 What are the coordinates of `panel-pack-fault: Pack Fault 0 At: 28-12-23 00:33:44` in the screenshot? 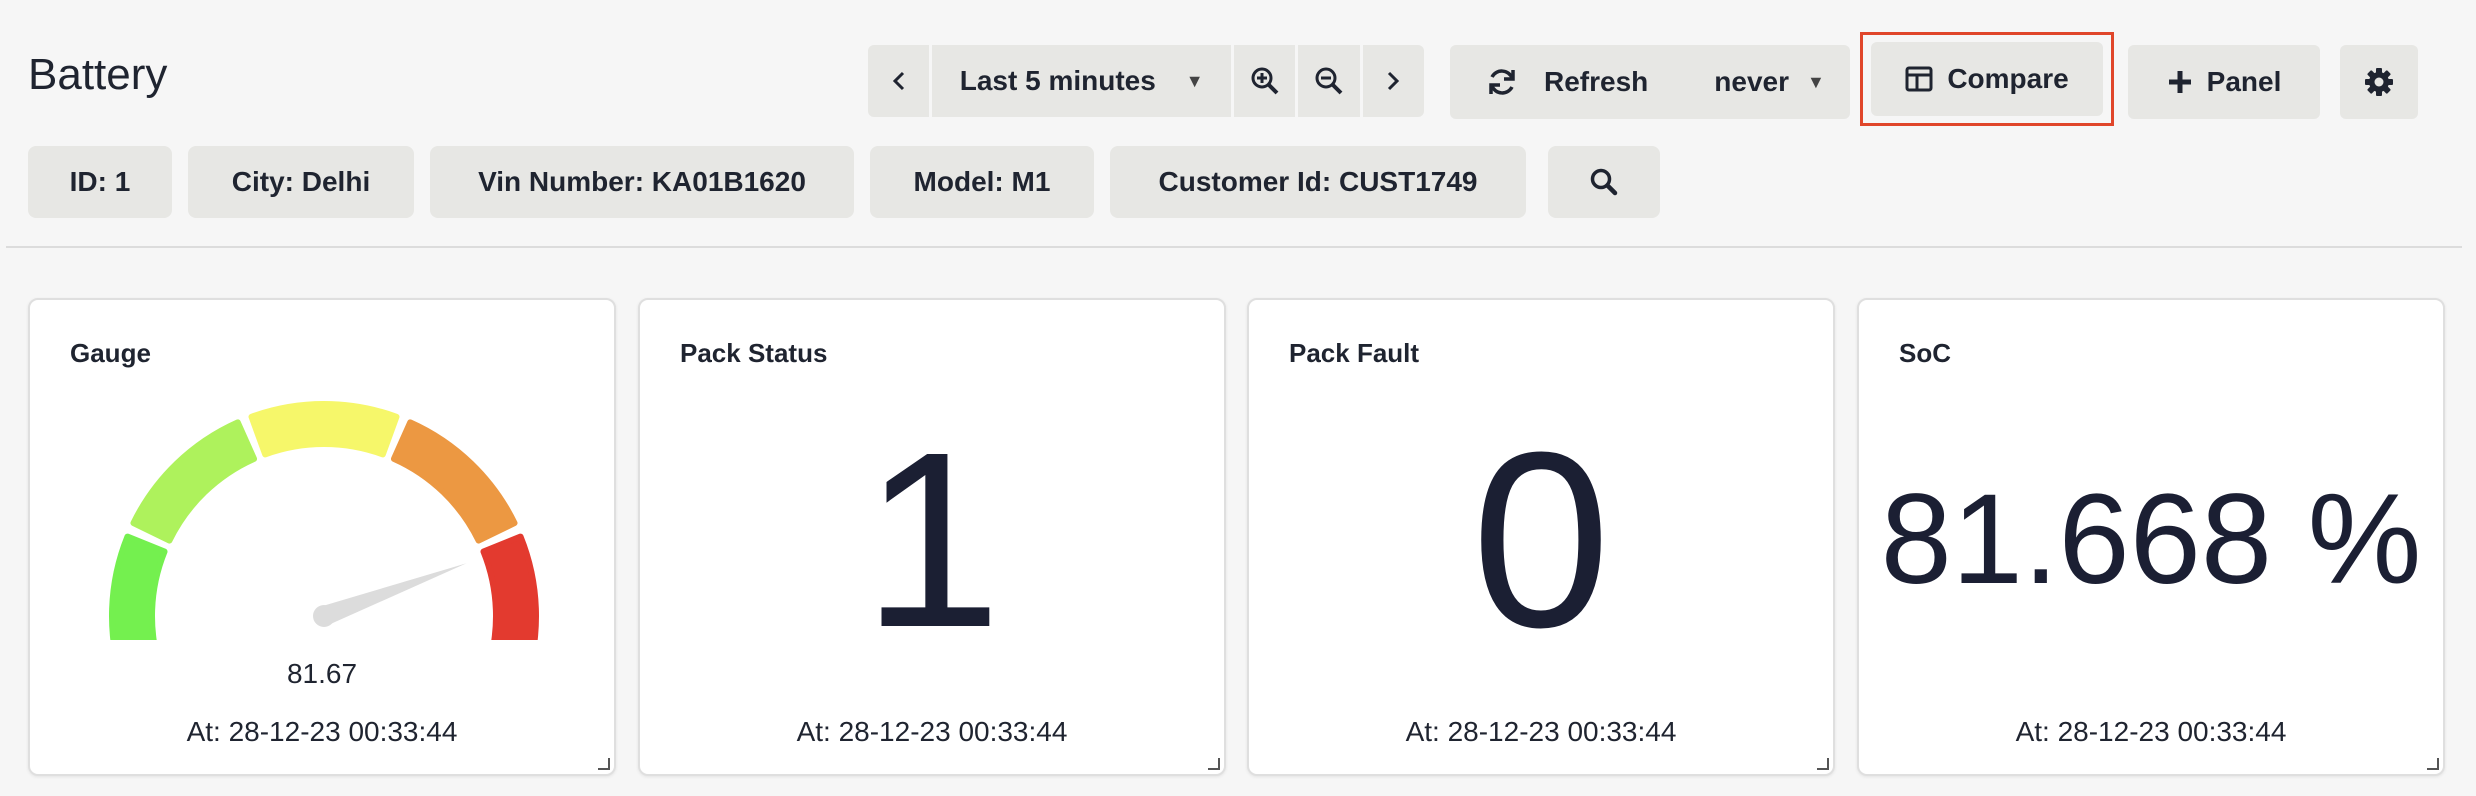 It's located at (1541, 537).